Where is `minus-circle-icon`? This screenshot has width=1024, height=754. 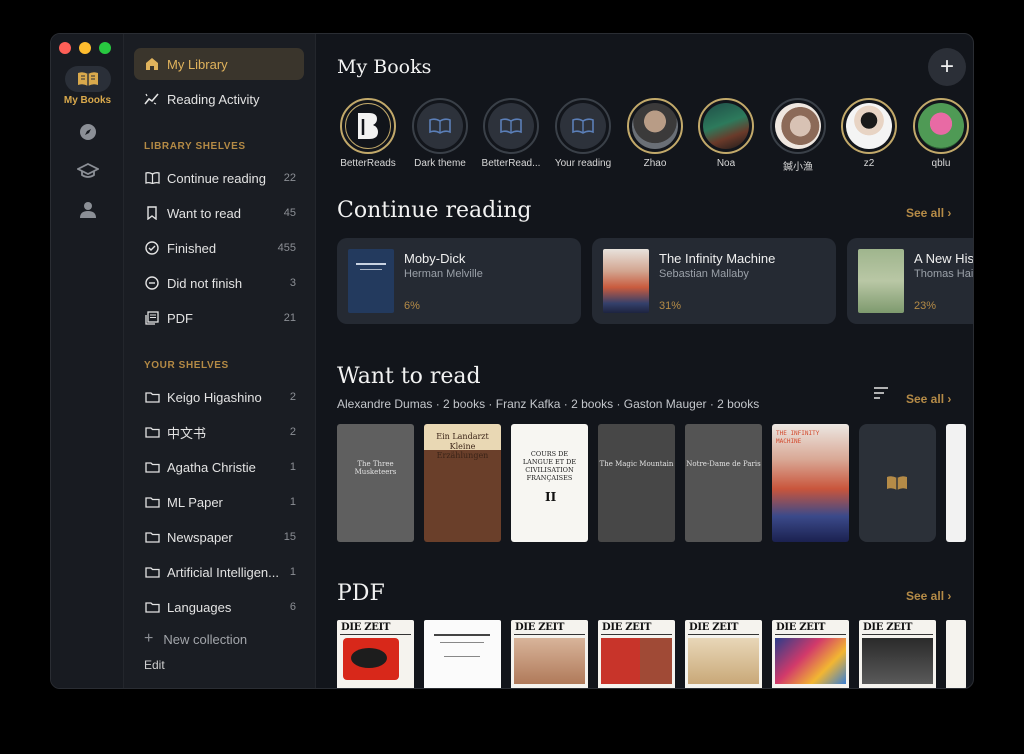
minus-circle-icon is located at coordinates (152, 283).